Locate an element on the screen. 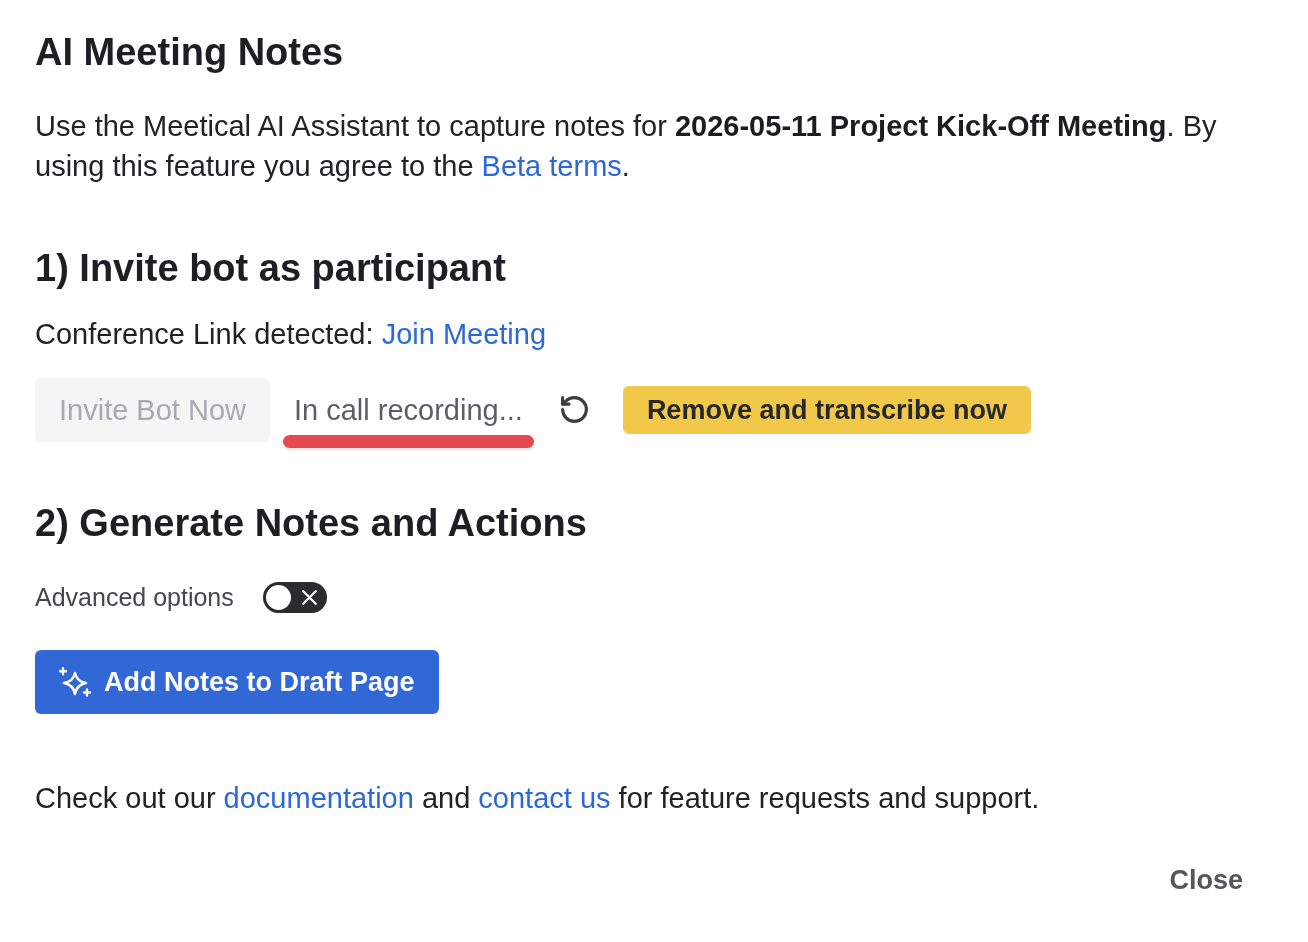 This screenshot has width=1308, height=942. dialog-title: AI Meeting Notes is located at coordinates (190, 52).